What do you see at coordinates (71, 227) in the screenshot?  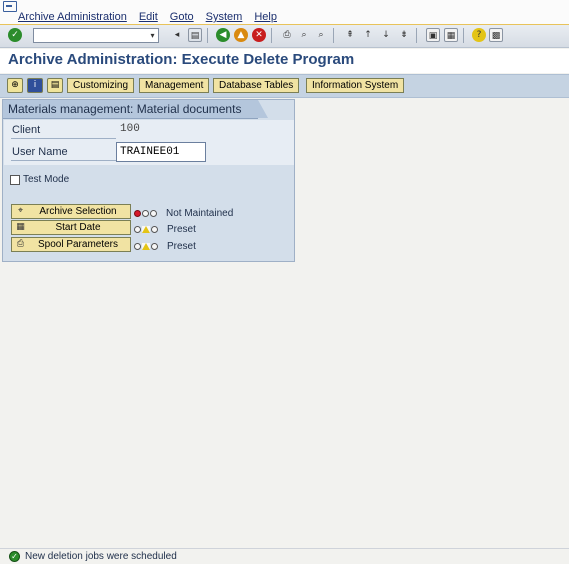 I see `start-date-button: ▦ Start Date` at bounding box center [71, 227].